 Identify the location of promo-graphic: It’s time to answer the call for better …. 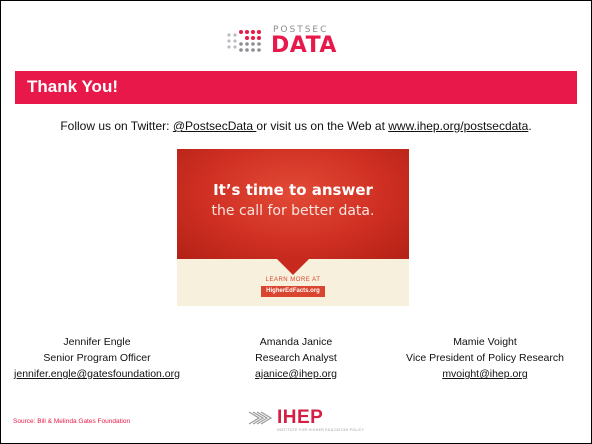
(293, 227).